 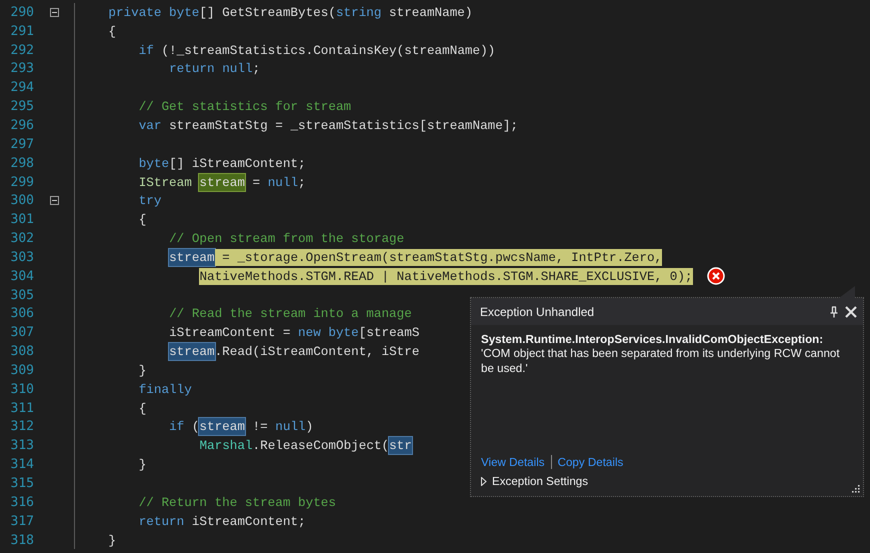 I want to click on code-token: new, so click(x=310, y=333).